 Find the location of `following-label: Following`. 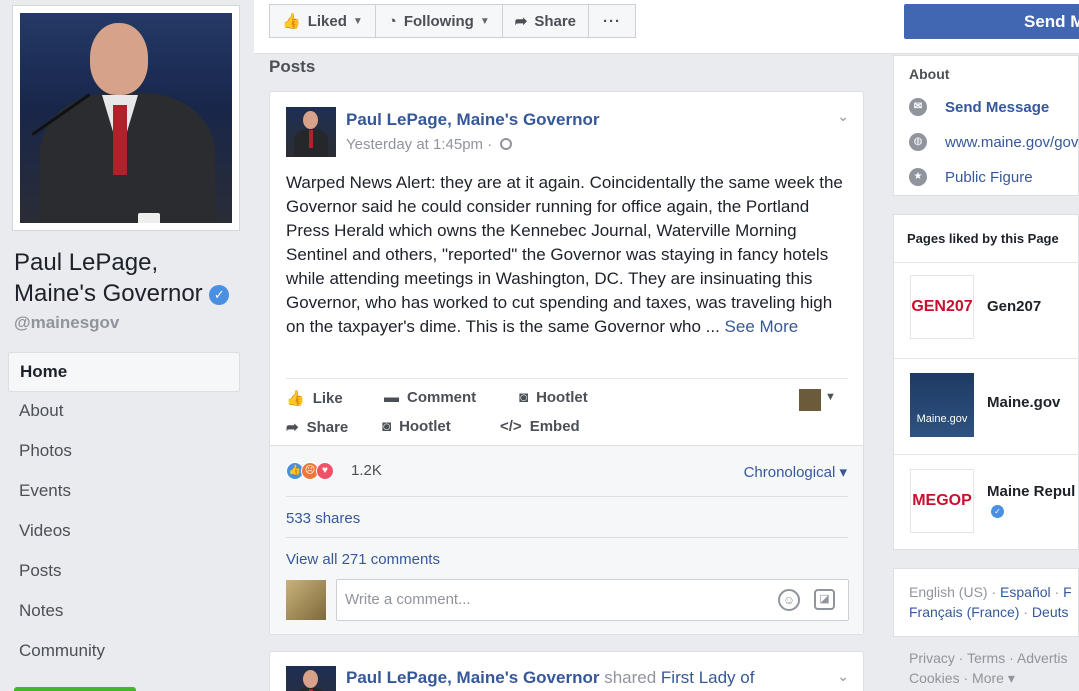

following-label: Following is located at coordinates (438, 21).